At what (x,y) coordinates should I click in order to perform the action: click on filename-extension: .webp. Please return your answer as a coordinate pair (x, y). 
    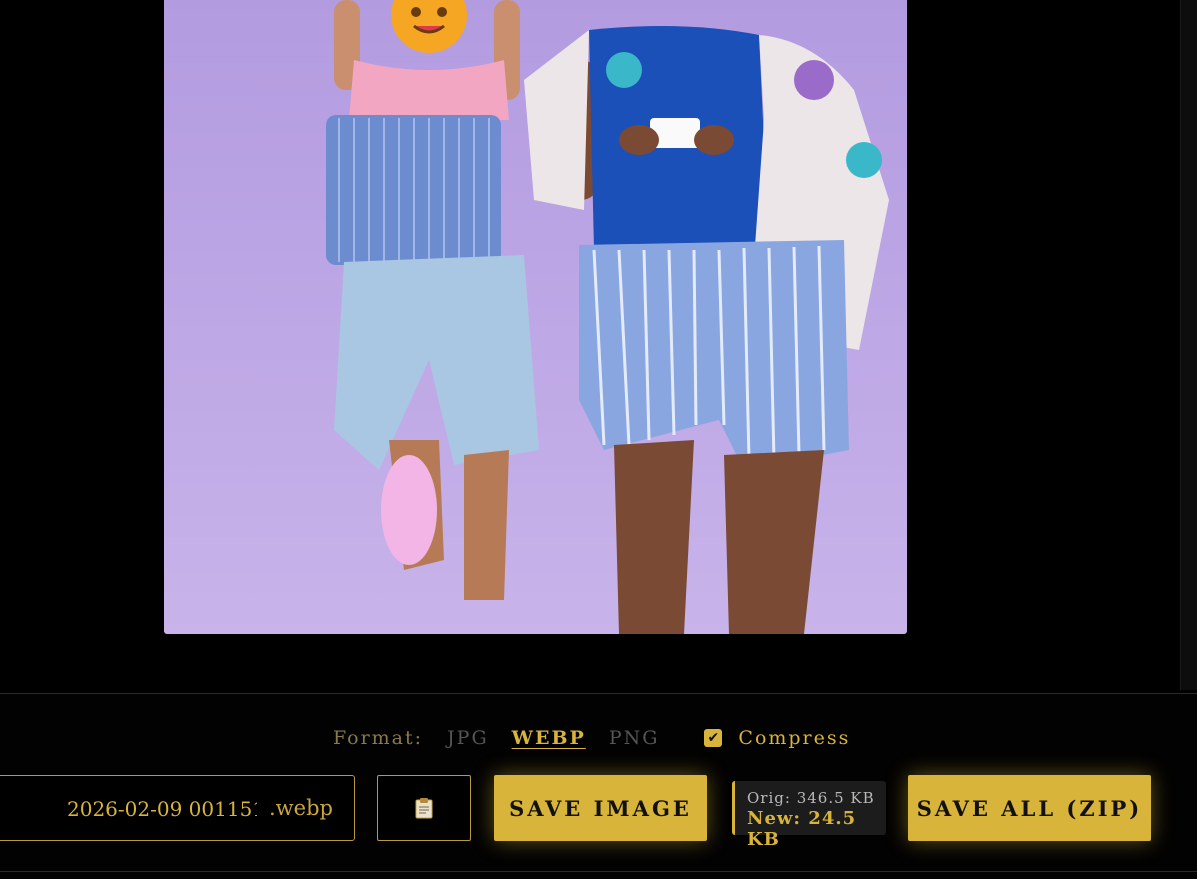
    Looking at the image, I should click on (301, 808).